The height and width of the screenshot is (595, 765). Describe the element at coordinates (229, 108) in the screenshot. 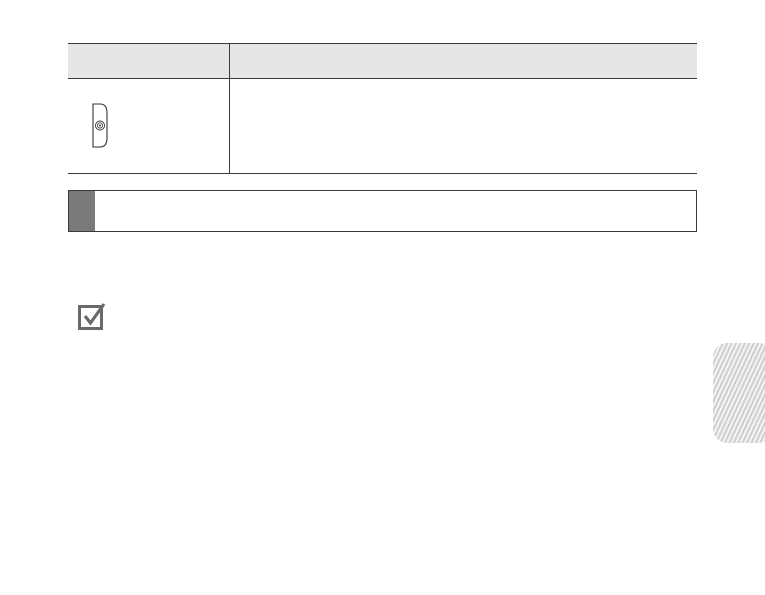

I see `table-column-divider` at that location.